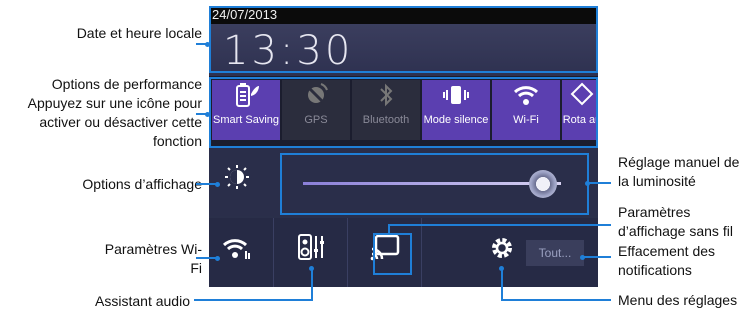  I want to click on connector-brightness, so click(599, 183).